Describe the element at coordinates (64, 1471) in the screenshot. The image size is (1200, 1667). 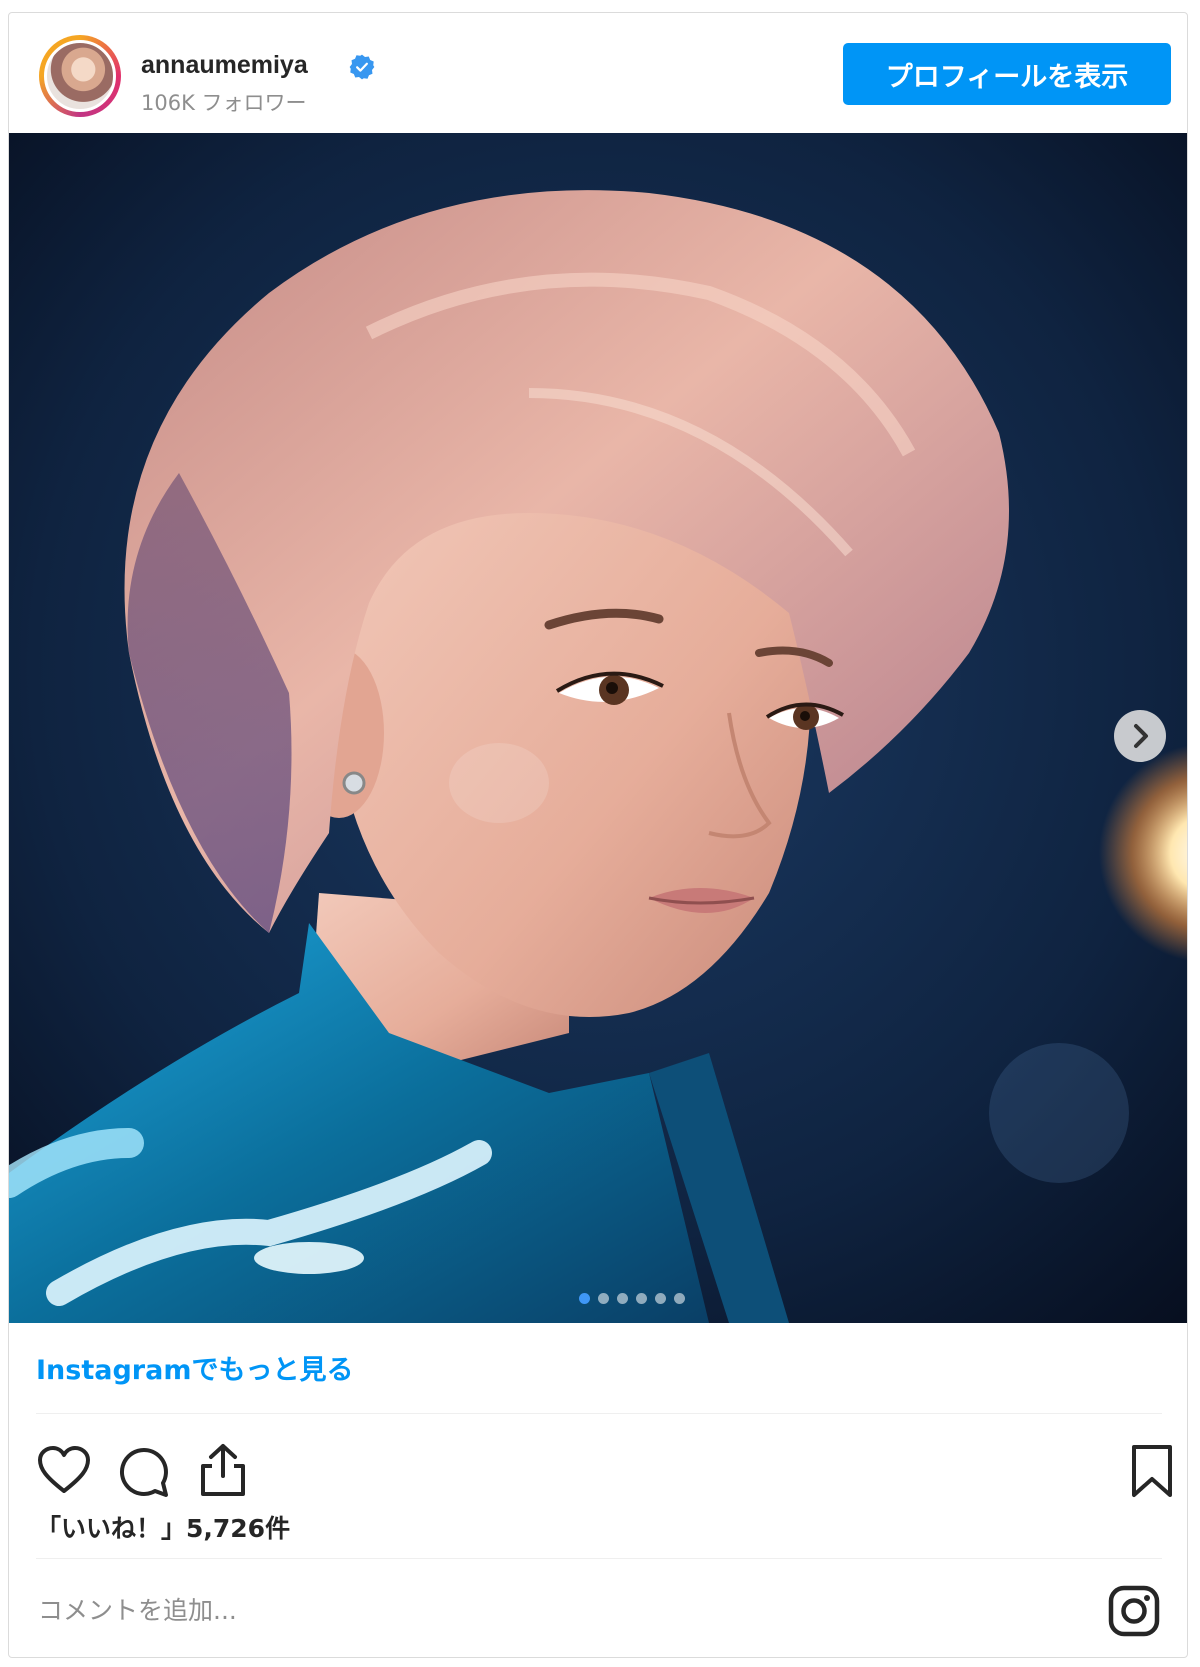
I see `heart-icon` at that location.